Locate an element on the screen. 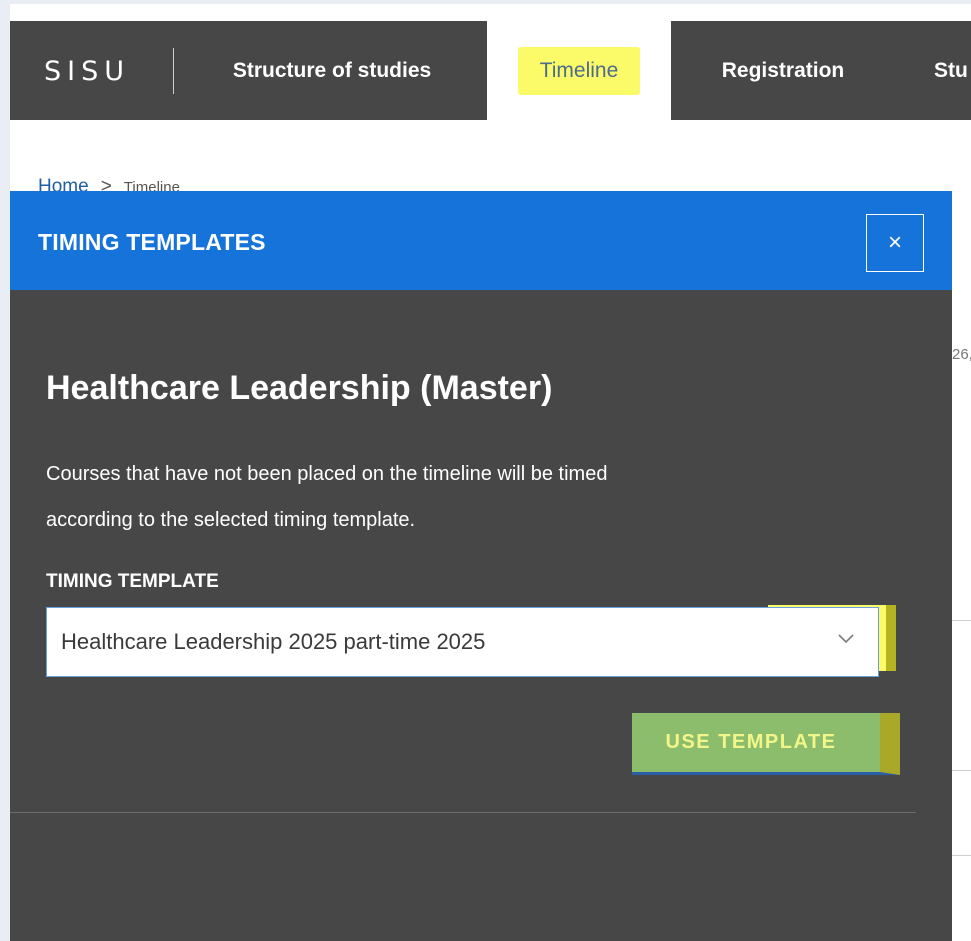 The height and width of the screenshot is (941, 971). nav-structure-of-studies: Structure of studies is located at coordinates (332, 70).